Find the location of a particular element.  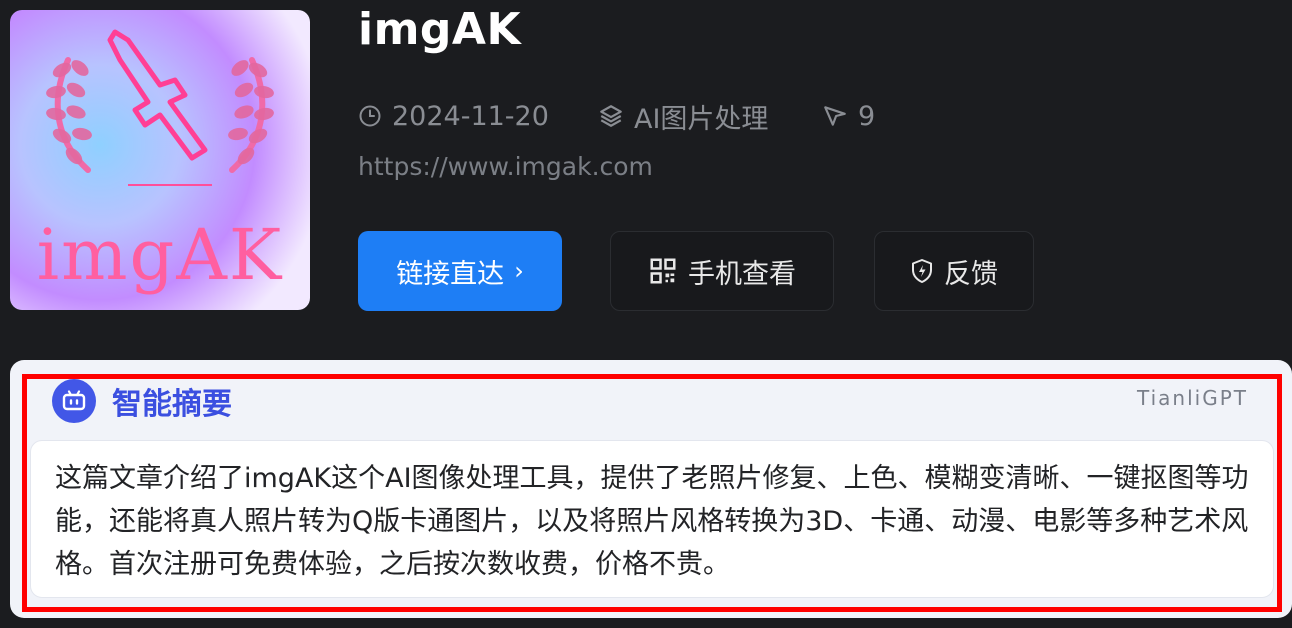

summary-title: 智能摘要 is located at coordinates (172, 404).